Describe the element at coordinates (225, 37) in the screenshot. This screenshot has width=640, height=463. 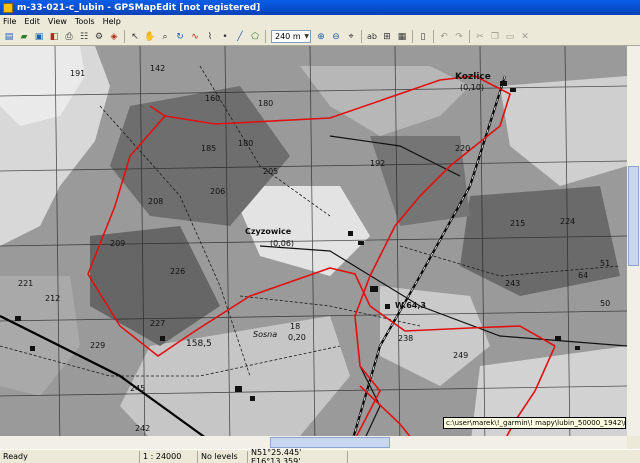
I see `point-icon: •` at that location.